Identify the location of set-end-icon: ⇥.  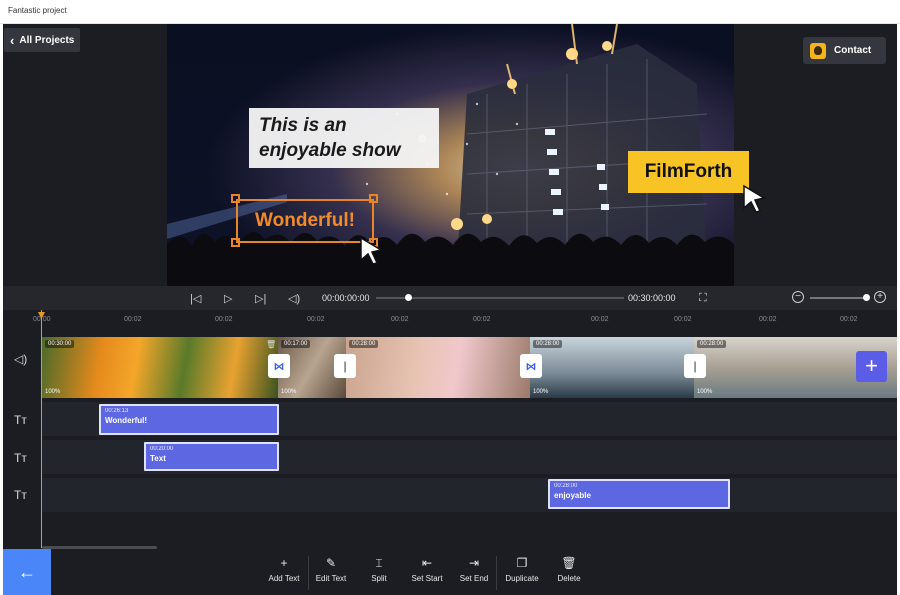
(474, 563).